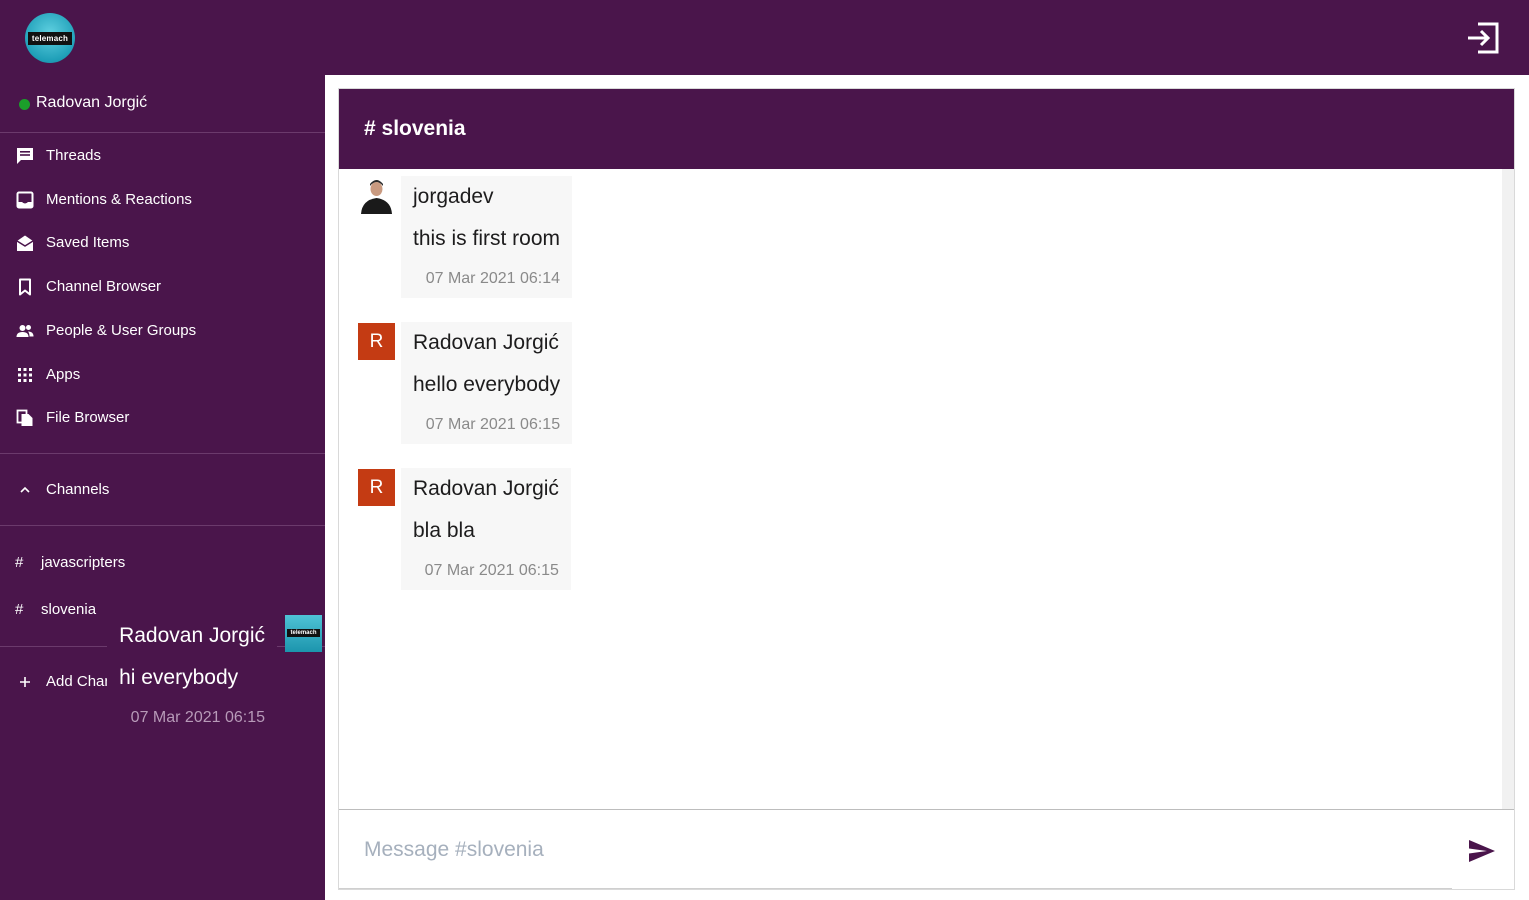 The width and height of the screenshot is (1529, 900). What do you see at coordinates (453, 196) in the screenshot?
I see `message-author: jorgadev` at bounding box center [453, 196].